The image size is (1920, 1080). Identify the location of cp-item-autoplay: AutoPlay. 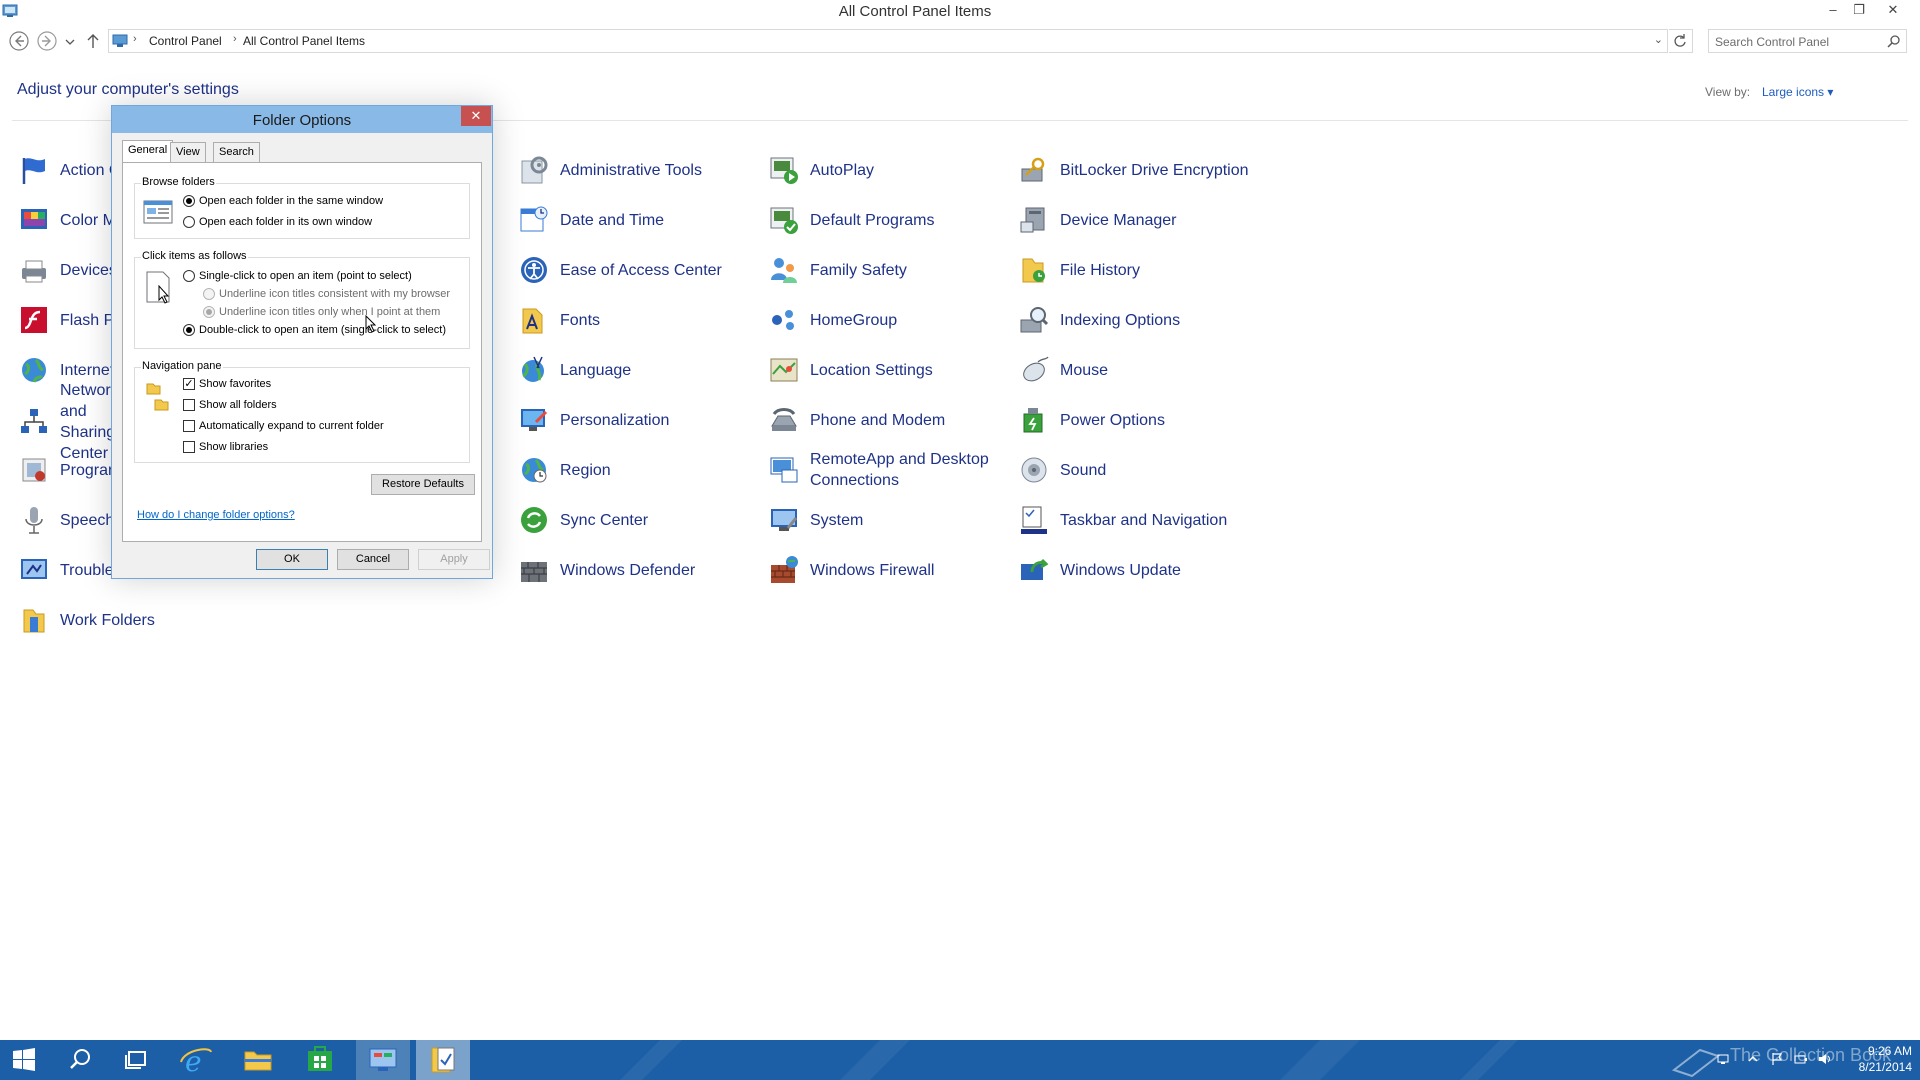
(821, 170).